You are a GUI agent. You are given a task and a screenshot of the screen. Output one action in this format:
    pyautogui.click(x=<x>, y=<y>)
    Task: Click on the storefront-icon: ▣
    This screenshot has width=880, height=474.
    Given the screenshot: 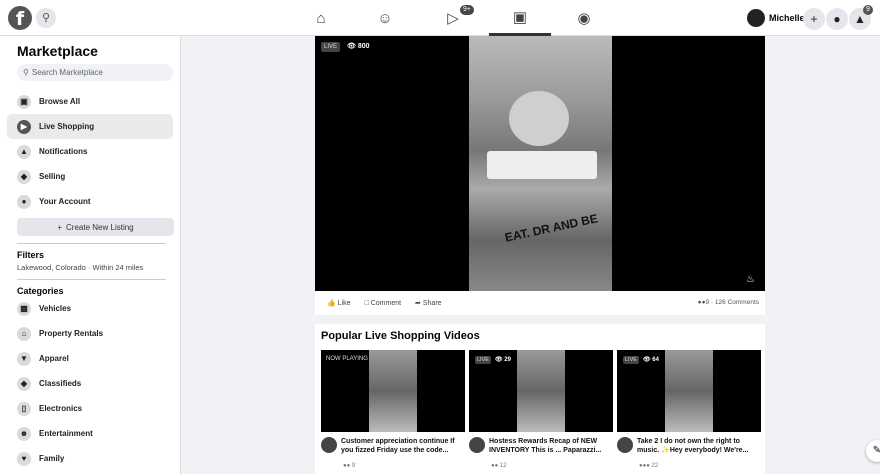 What is the action you would take?
    pyautogui.click(x=24, y=101)
    